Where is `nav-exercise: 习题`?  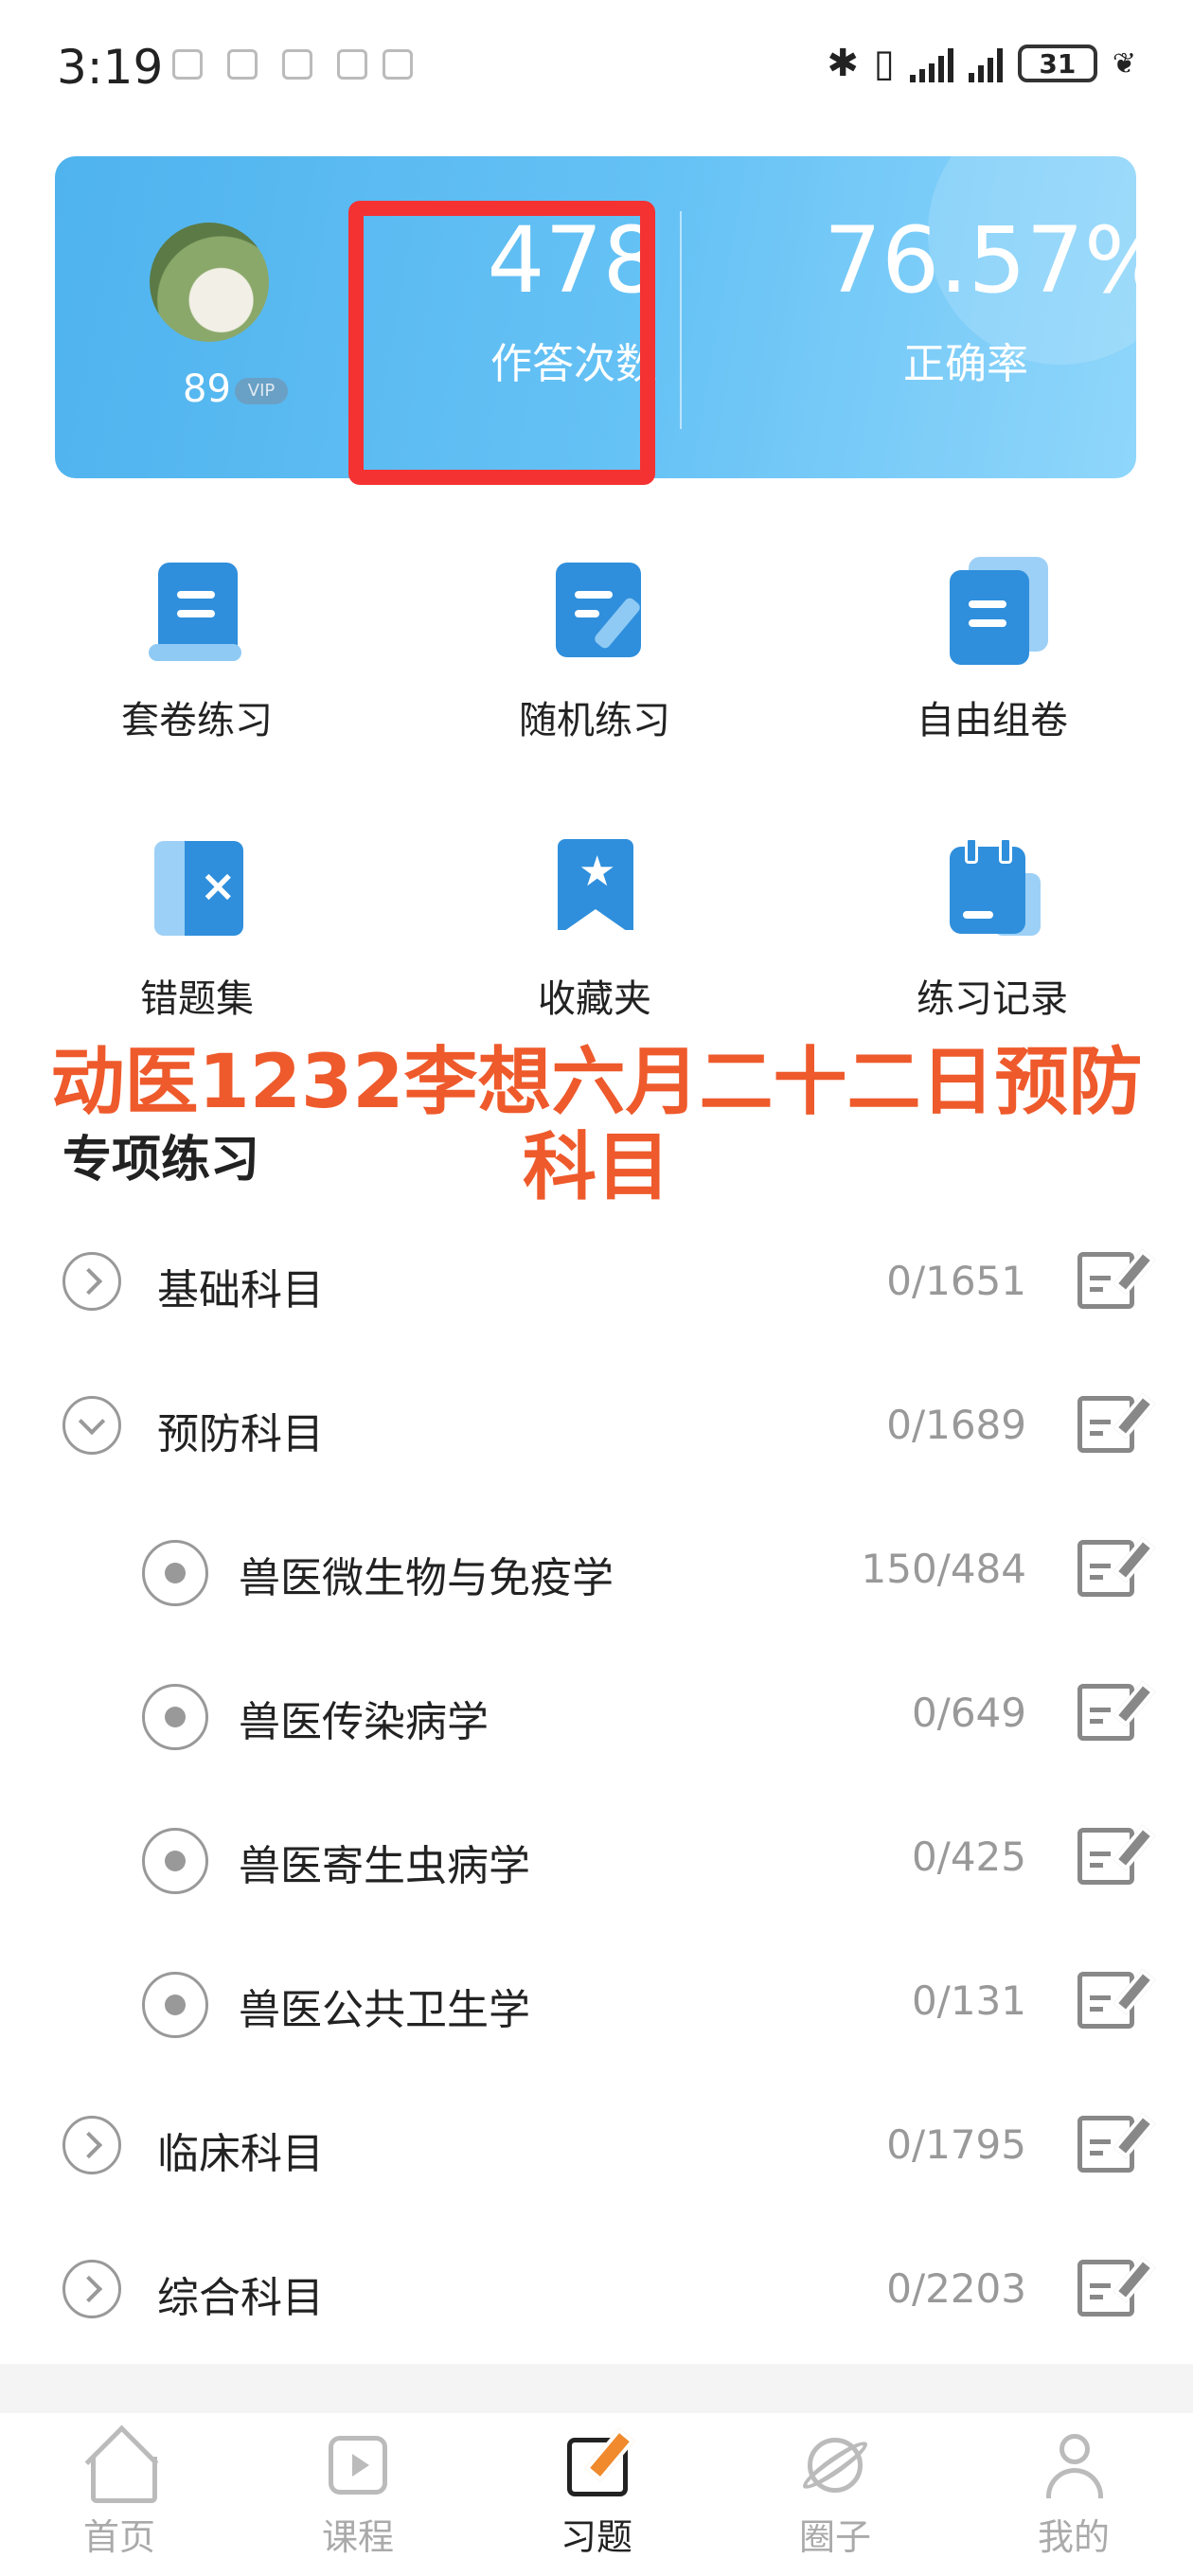 nav-exercise: 习题 is located at coordinates (596, 2494).